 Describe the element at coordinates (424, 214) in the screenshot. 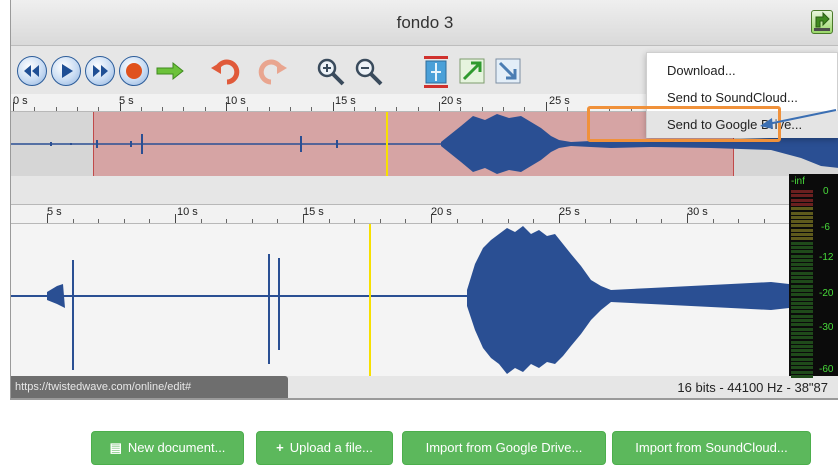

I see `main-time-ruler: 5 s 10 s 15 s 20 s 25 s 30 s` at that location.